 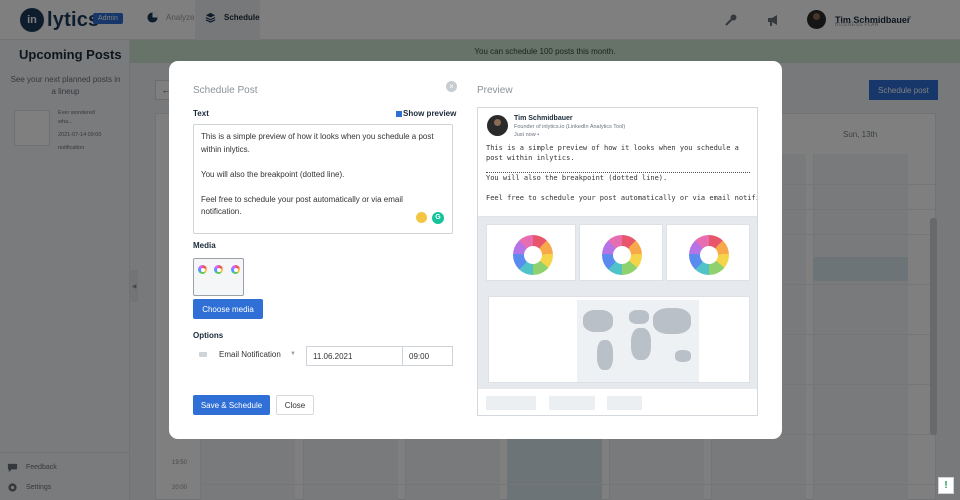 What do you see at coordinates (527, 135) in the screenshot?
I see `preview-time: Just now •` at bounding box center [527, 135].